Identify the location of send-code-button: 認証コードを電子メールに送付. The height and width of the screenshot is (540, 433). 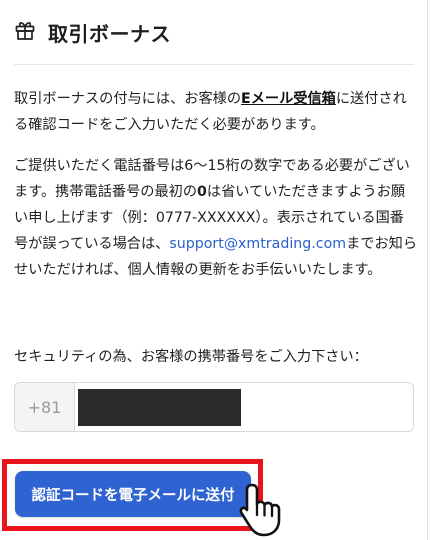
(133, 494).